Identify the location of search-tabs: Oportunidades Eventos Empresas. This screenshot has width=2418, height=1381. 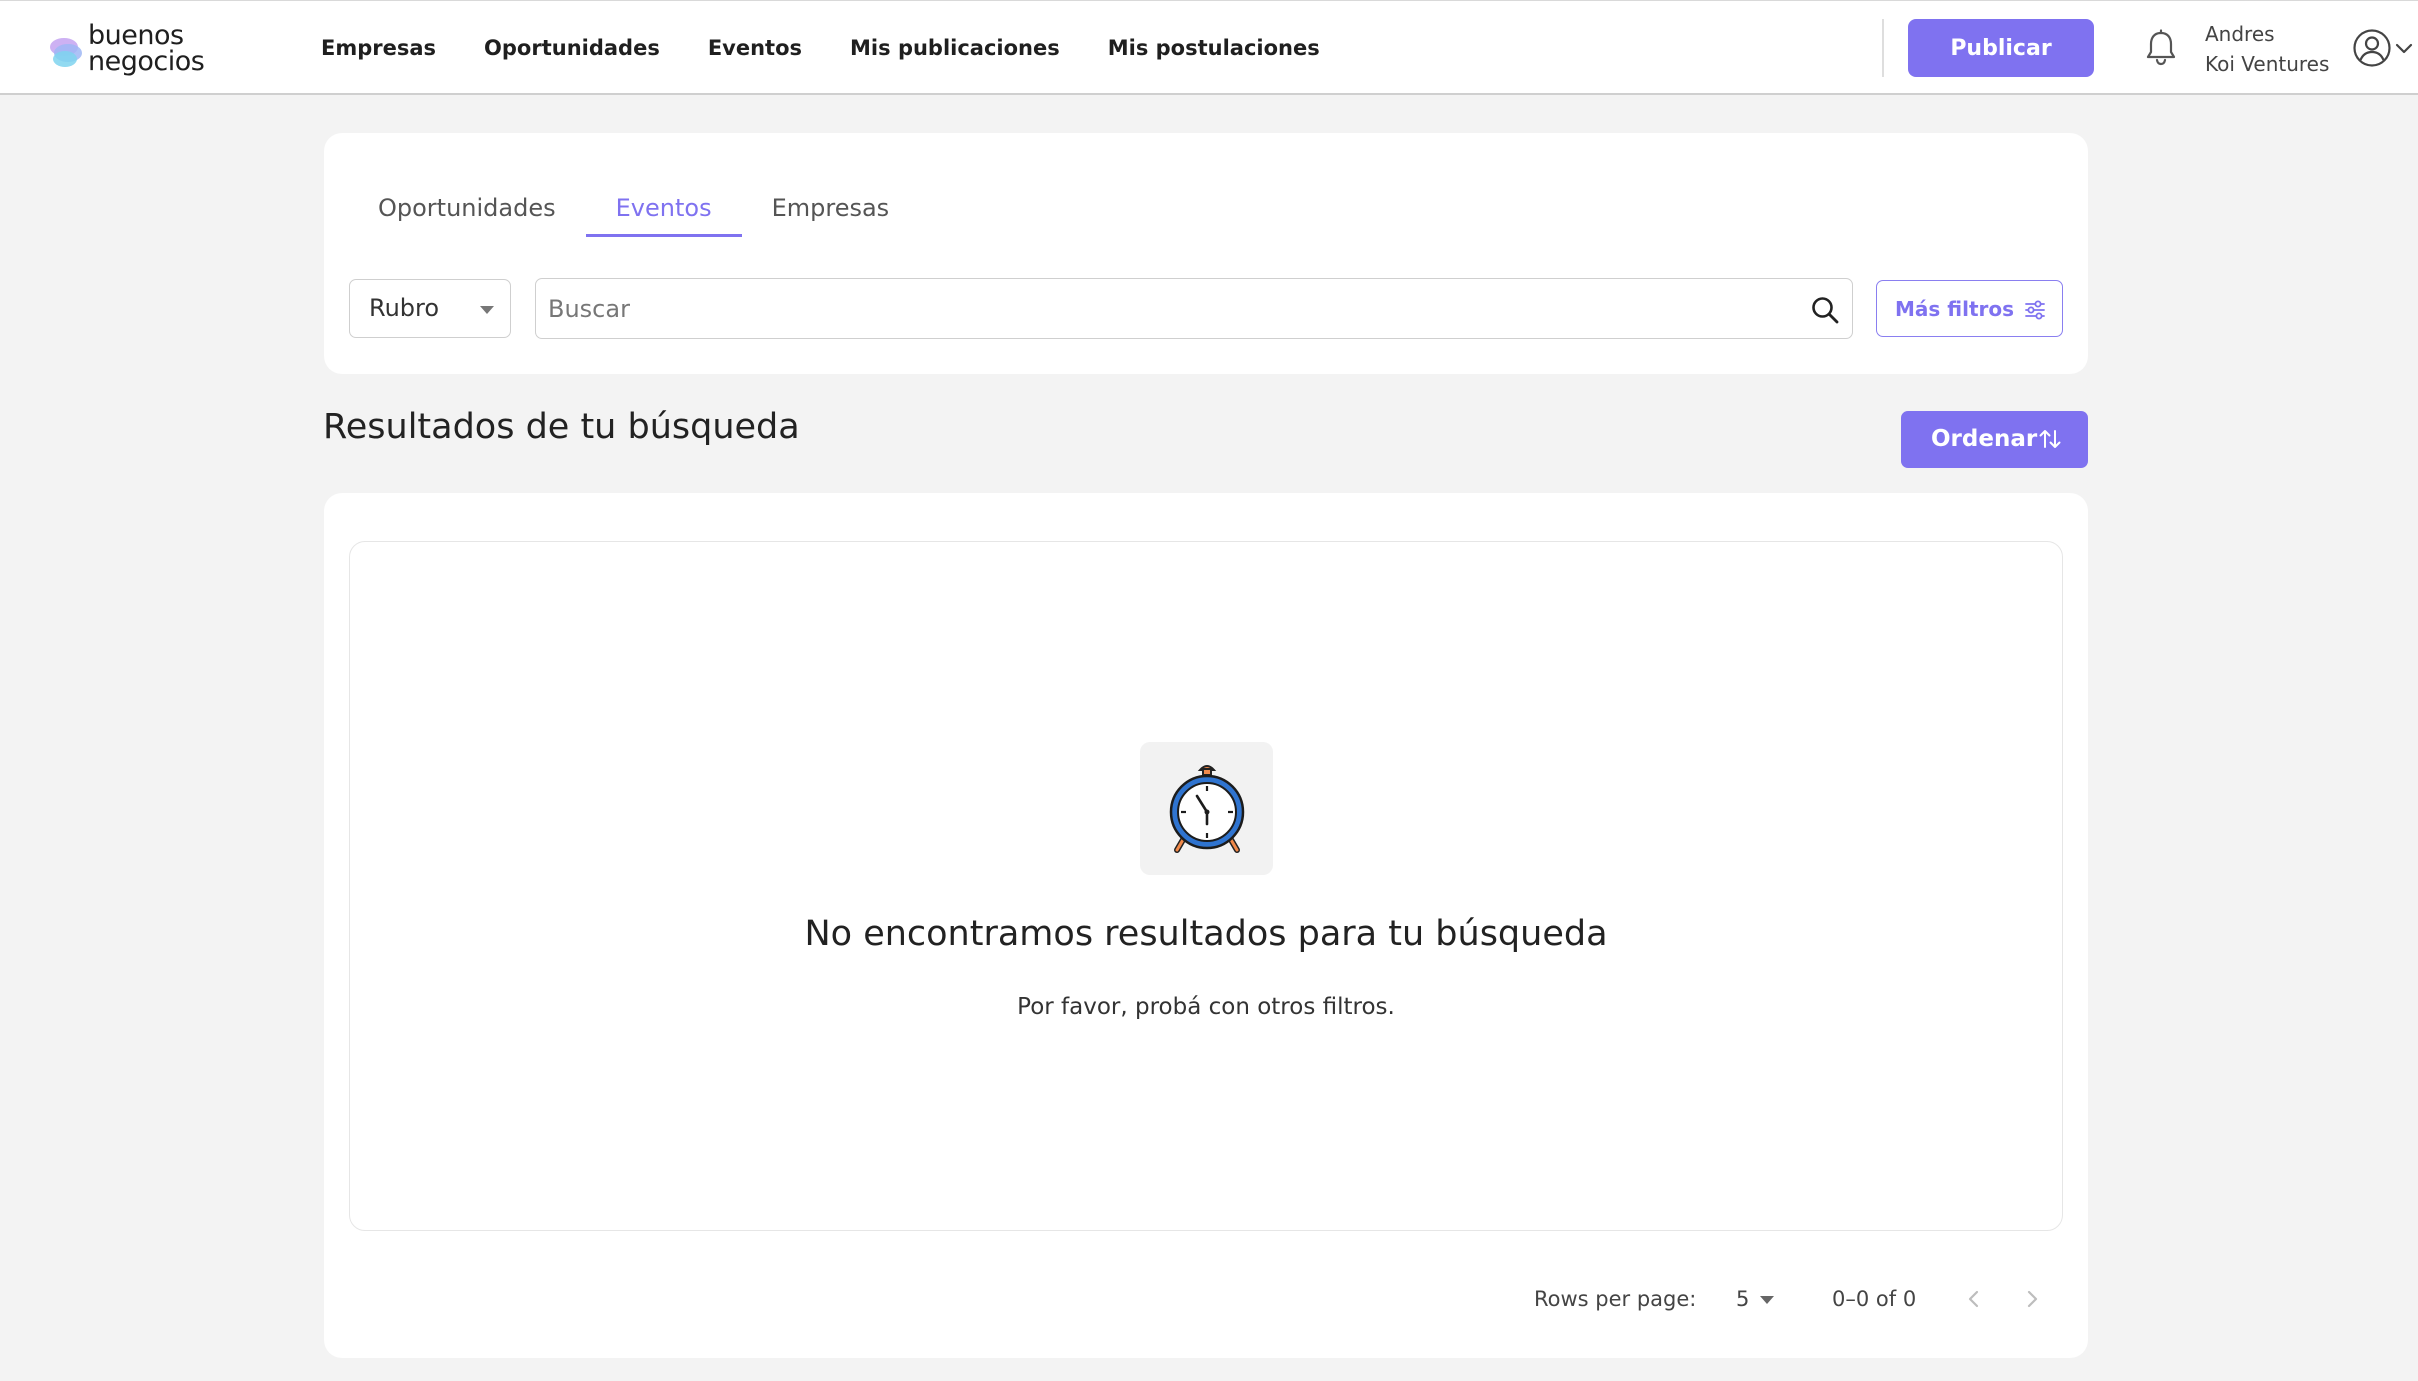
(633, 211).